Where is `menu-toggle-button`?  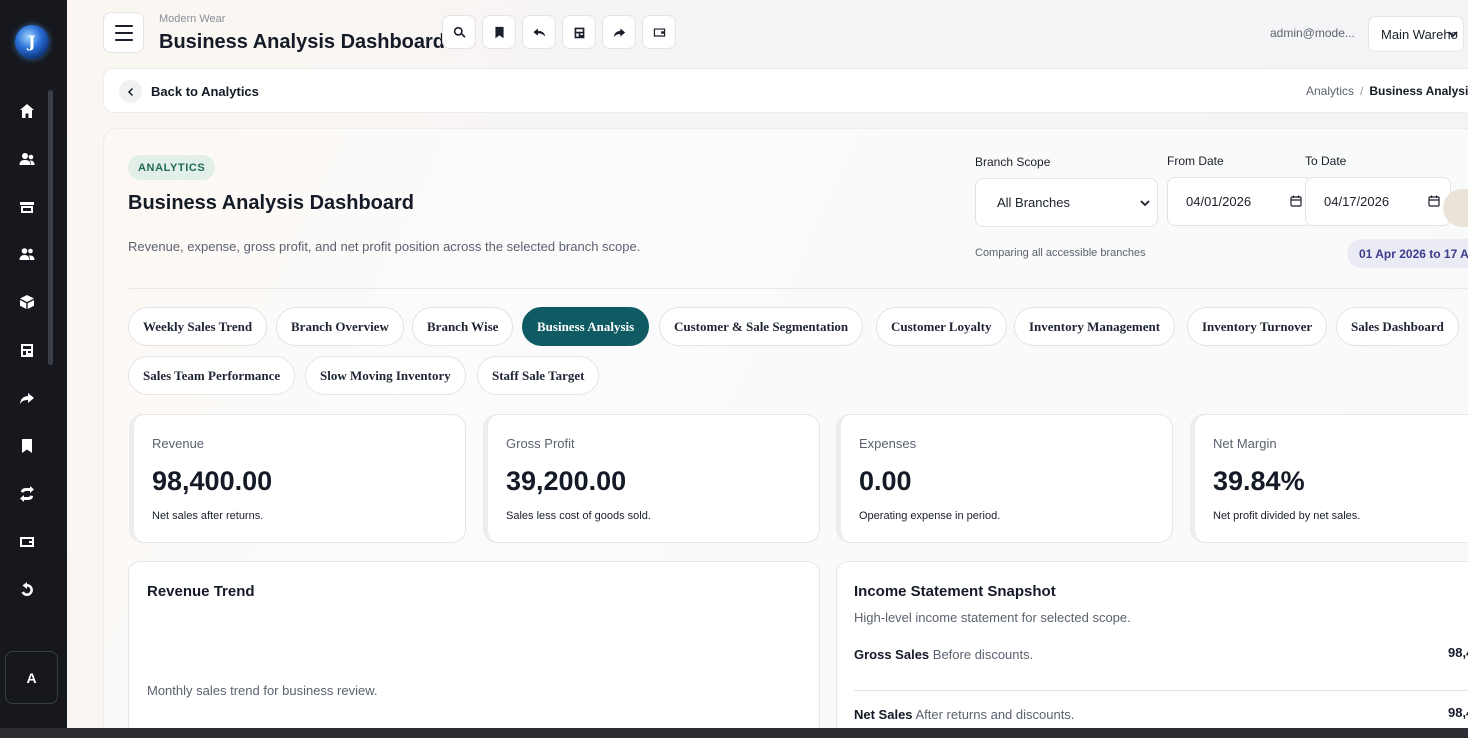 menu-toggle-button is located at coordinates (123, 32).